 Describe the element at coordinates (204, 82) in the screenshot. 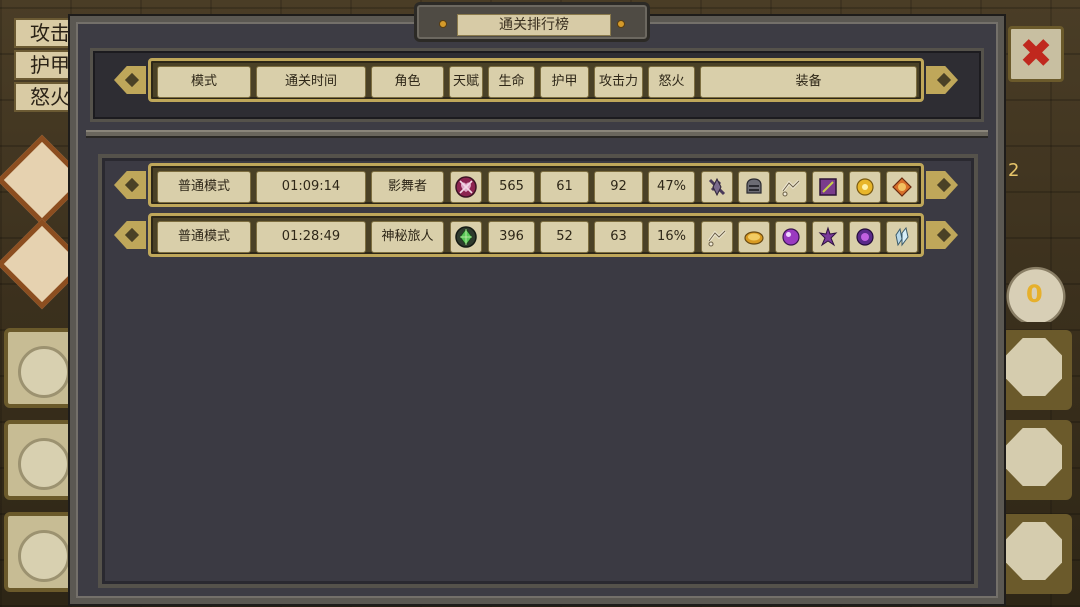

I see `column-header-mode: 模式` at that location.